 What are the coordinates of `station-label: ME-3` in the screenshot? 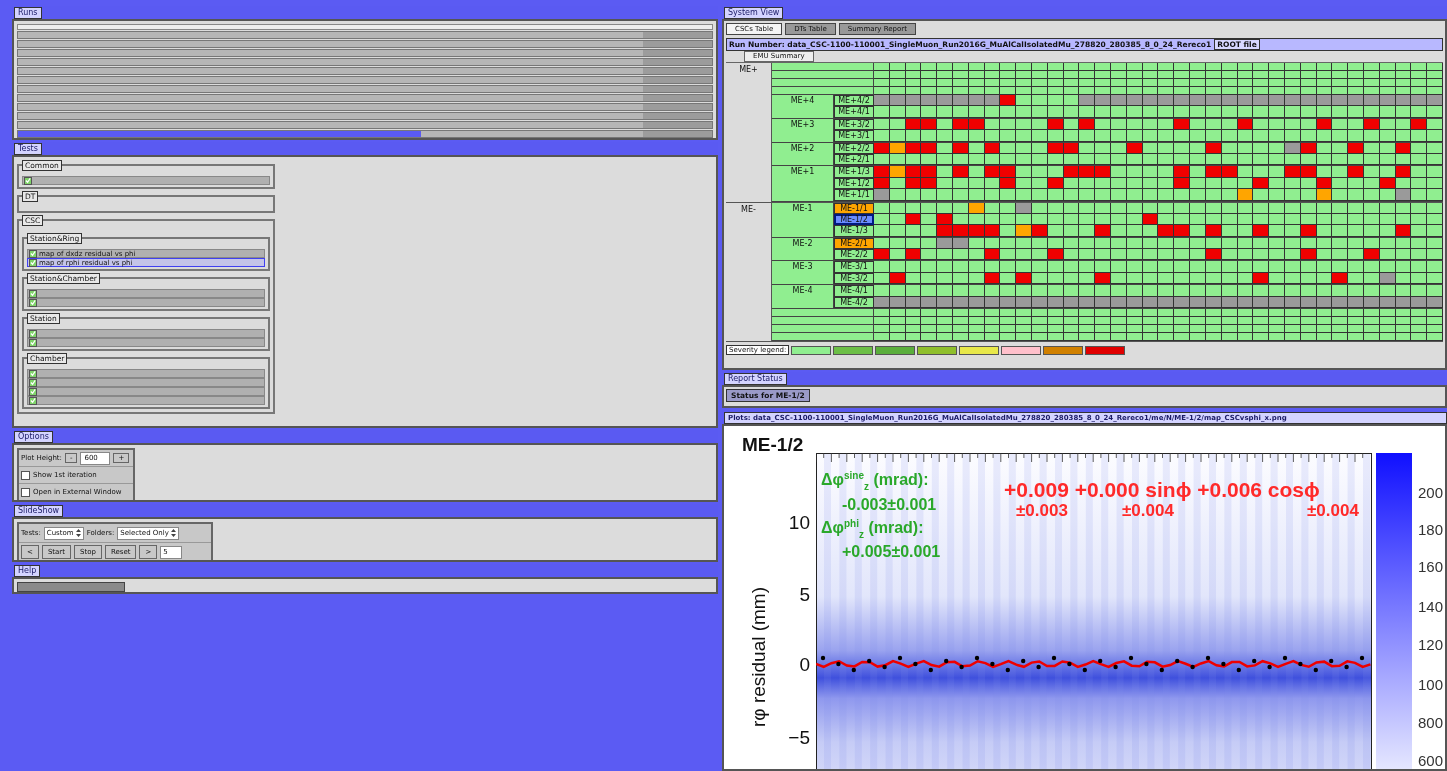 It's located at (802, 267).